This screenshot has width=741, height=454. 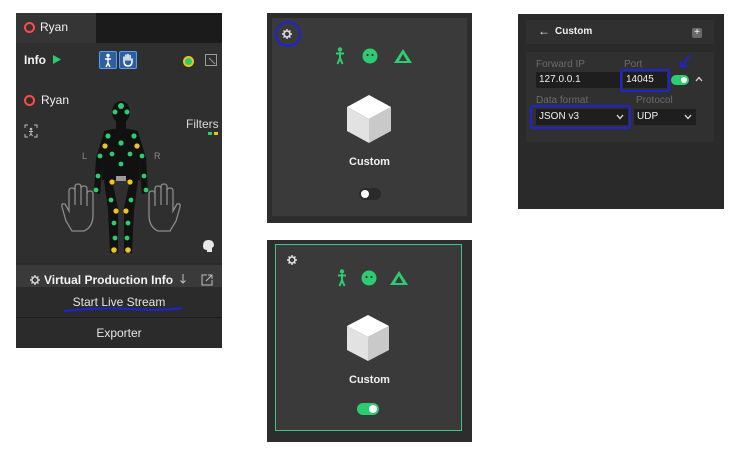 What do you see at coordinates (183, 279) in the screenshot?
I see `download-icon` at bounding box center [183, 279].